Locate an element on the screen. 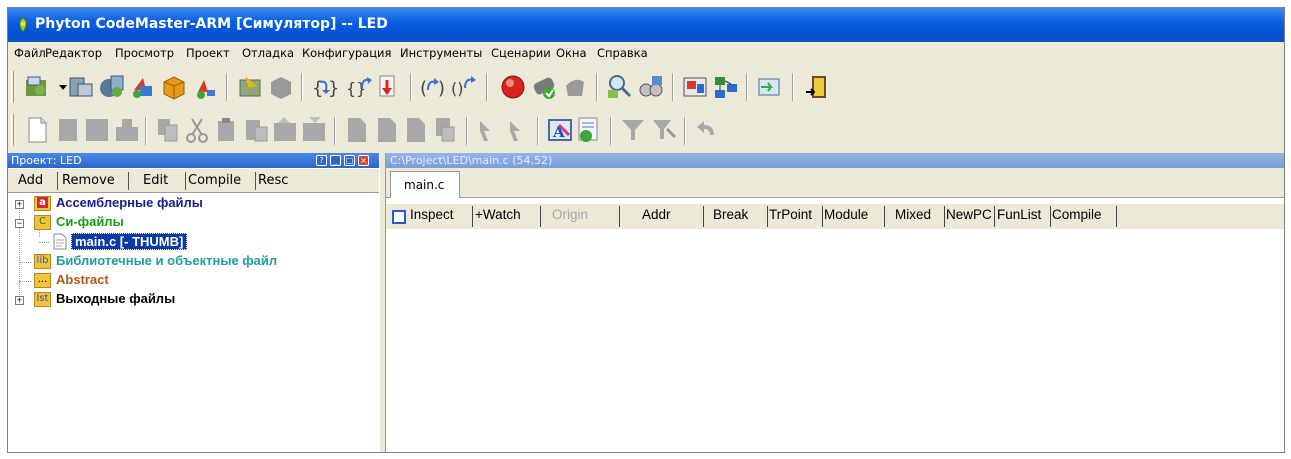  panel-minimize-icon: _ is located at coordinates (335, 160).